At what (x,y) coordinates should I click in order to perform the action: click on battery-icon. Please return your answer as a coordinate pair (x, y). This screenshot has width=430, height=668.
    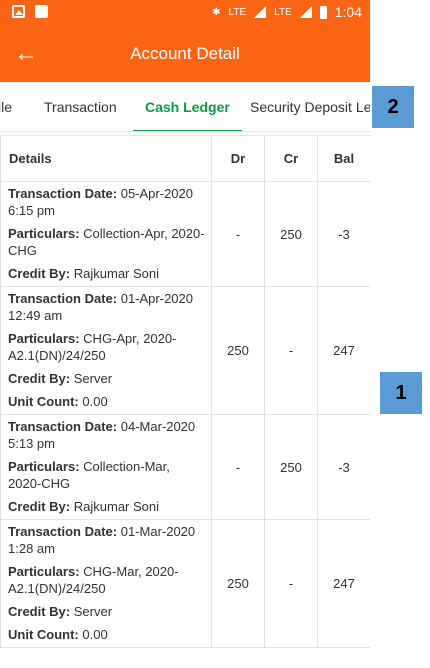
    Looking at the image, I should click on (323, 12).